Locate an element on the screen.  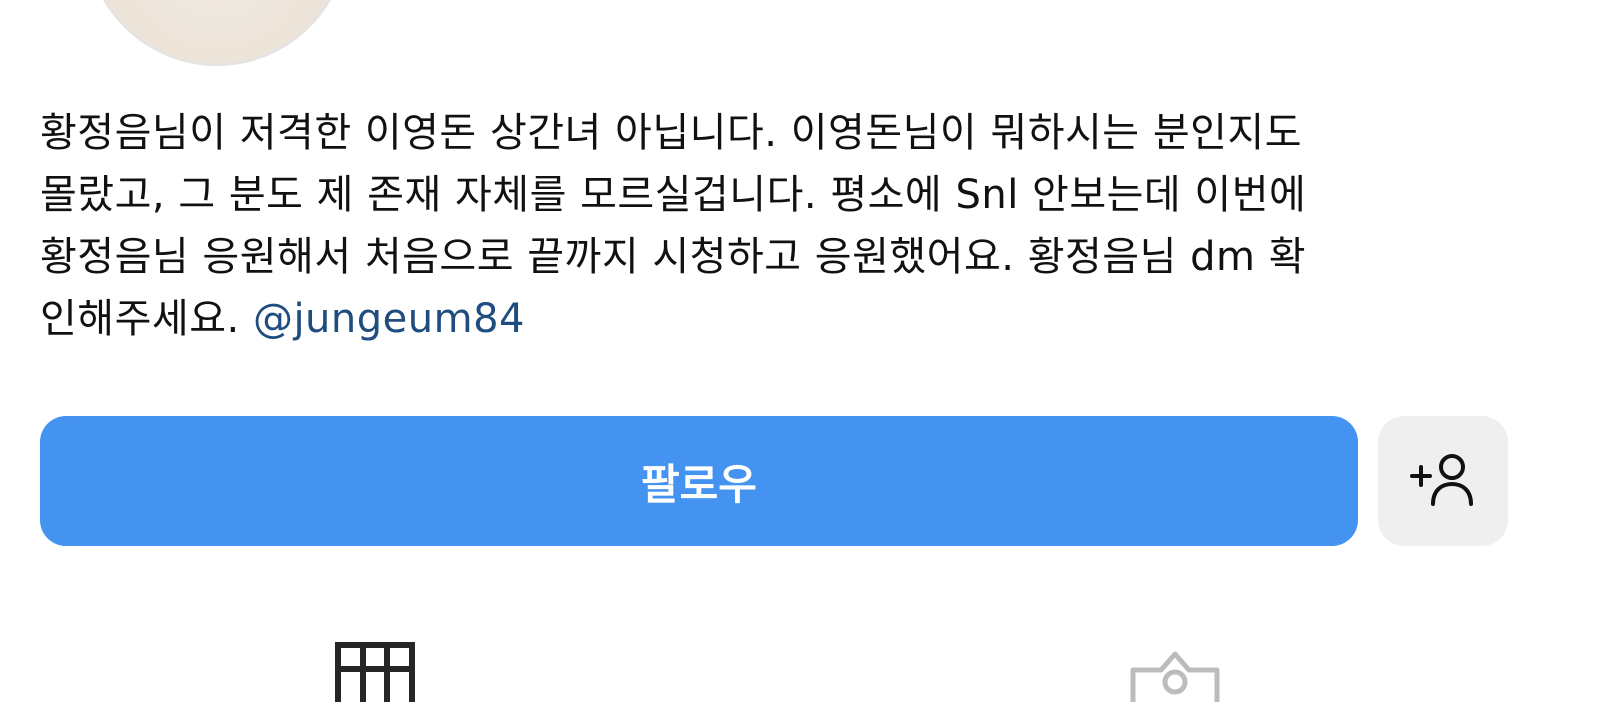
follow-button-label: 팔로우 is located at coordinates (699, 484).